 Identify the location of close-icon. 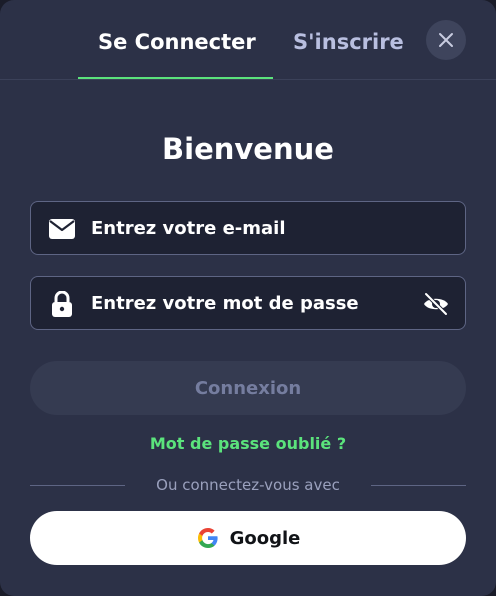
(446, 40).